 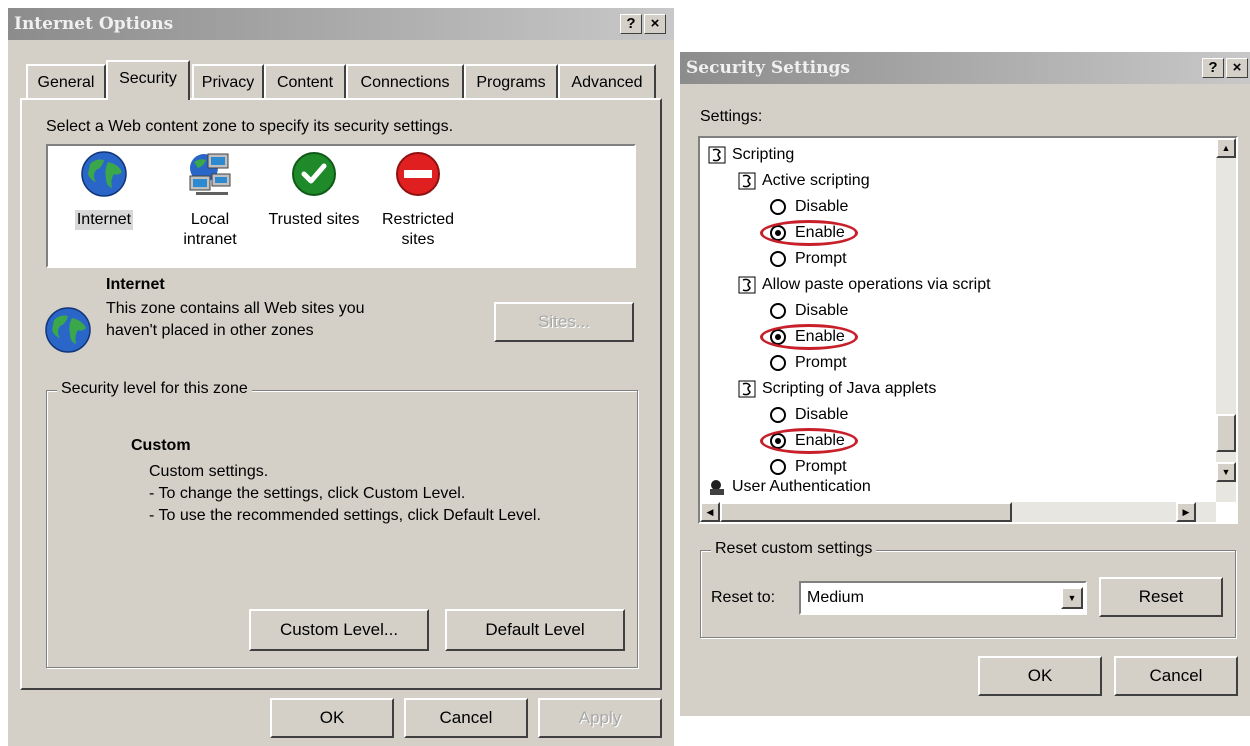 I want to click on reset-to-label: Reset to:, so click(x=743, y=597).